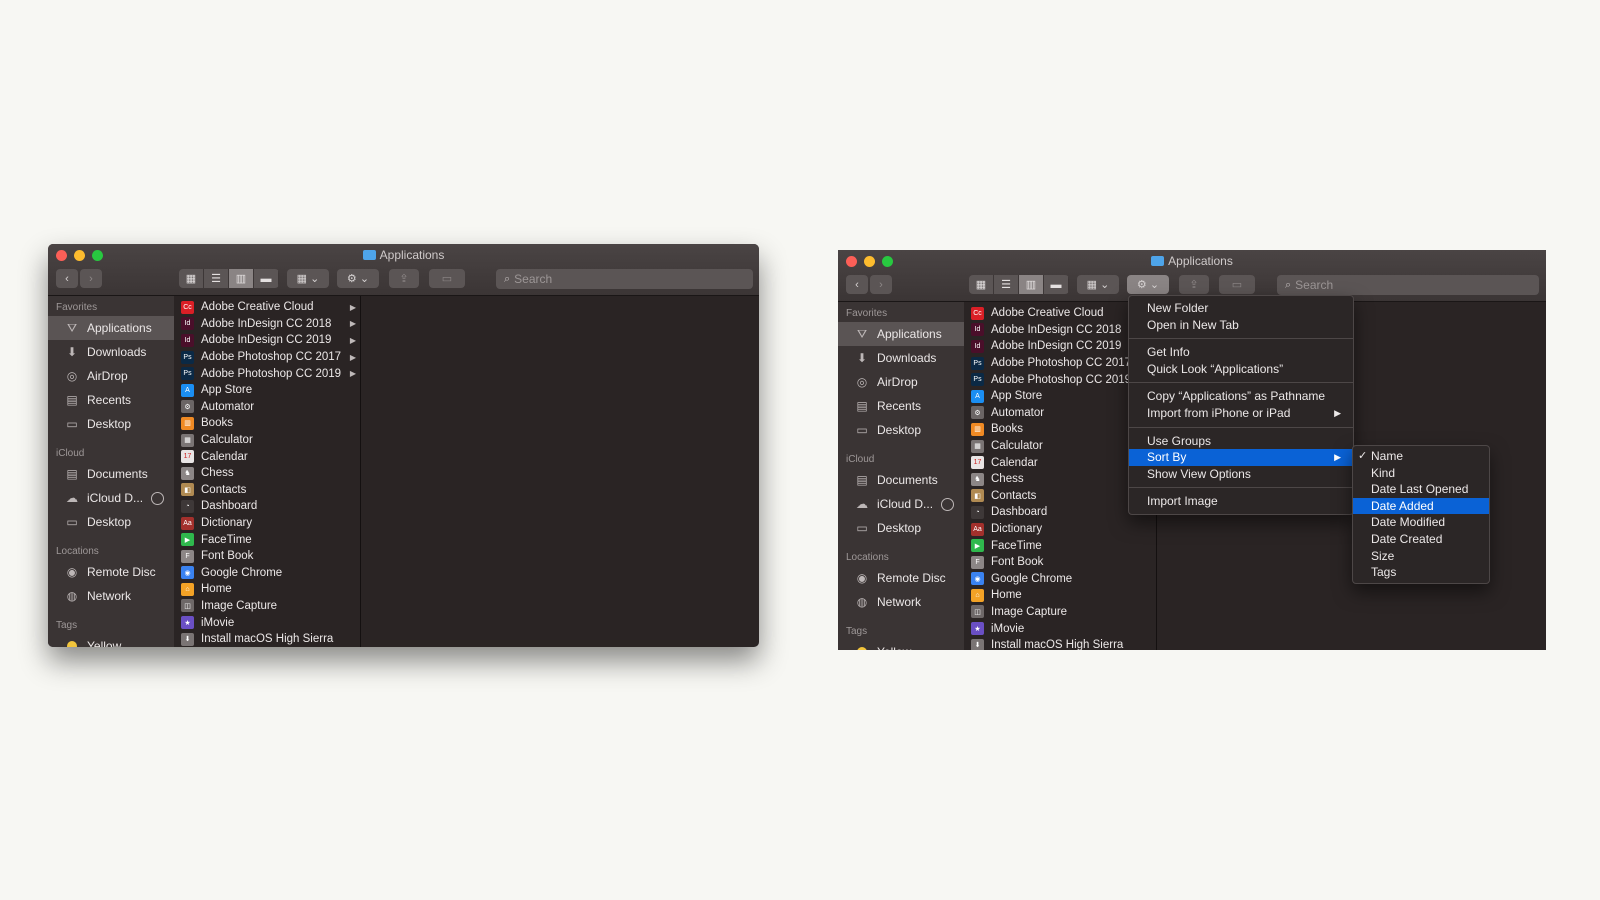 Image resolution: width=1600 pixels, height=900 pixels. I want to click on sort-option-date-last-opened: Date Last Opened, so click(1421, 489).